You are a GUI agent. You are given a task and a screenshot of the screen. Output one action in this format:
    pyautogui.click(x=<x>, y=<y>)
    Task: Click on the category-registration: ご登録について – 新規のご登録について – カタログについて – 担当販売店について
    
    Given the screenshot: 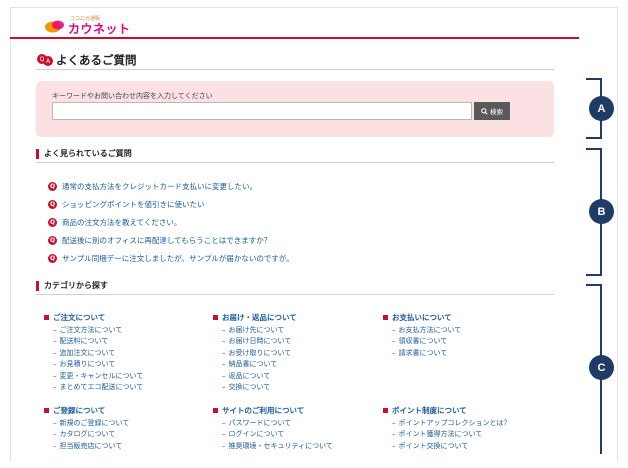 What is the action you would take?
    pyautogui.click(x=124, y=427)
    